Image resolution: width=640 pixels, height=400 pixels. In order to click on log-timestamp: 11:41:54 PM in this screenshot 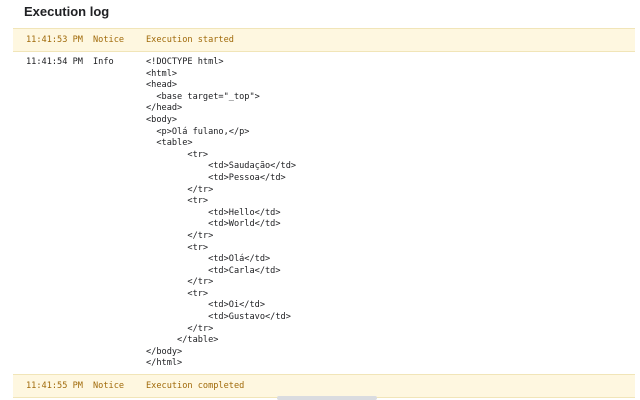, I will do `click(54, 62)`.